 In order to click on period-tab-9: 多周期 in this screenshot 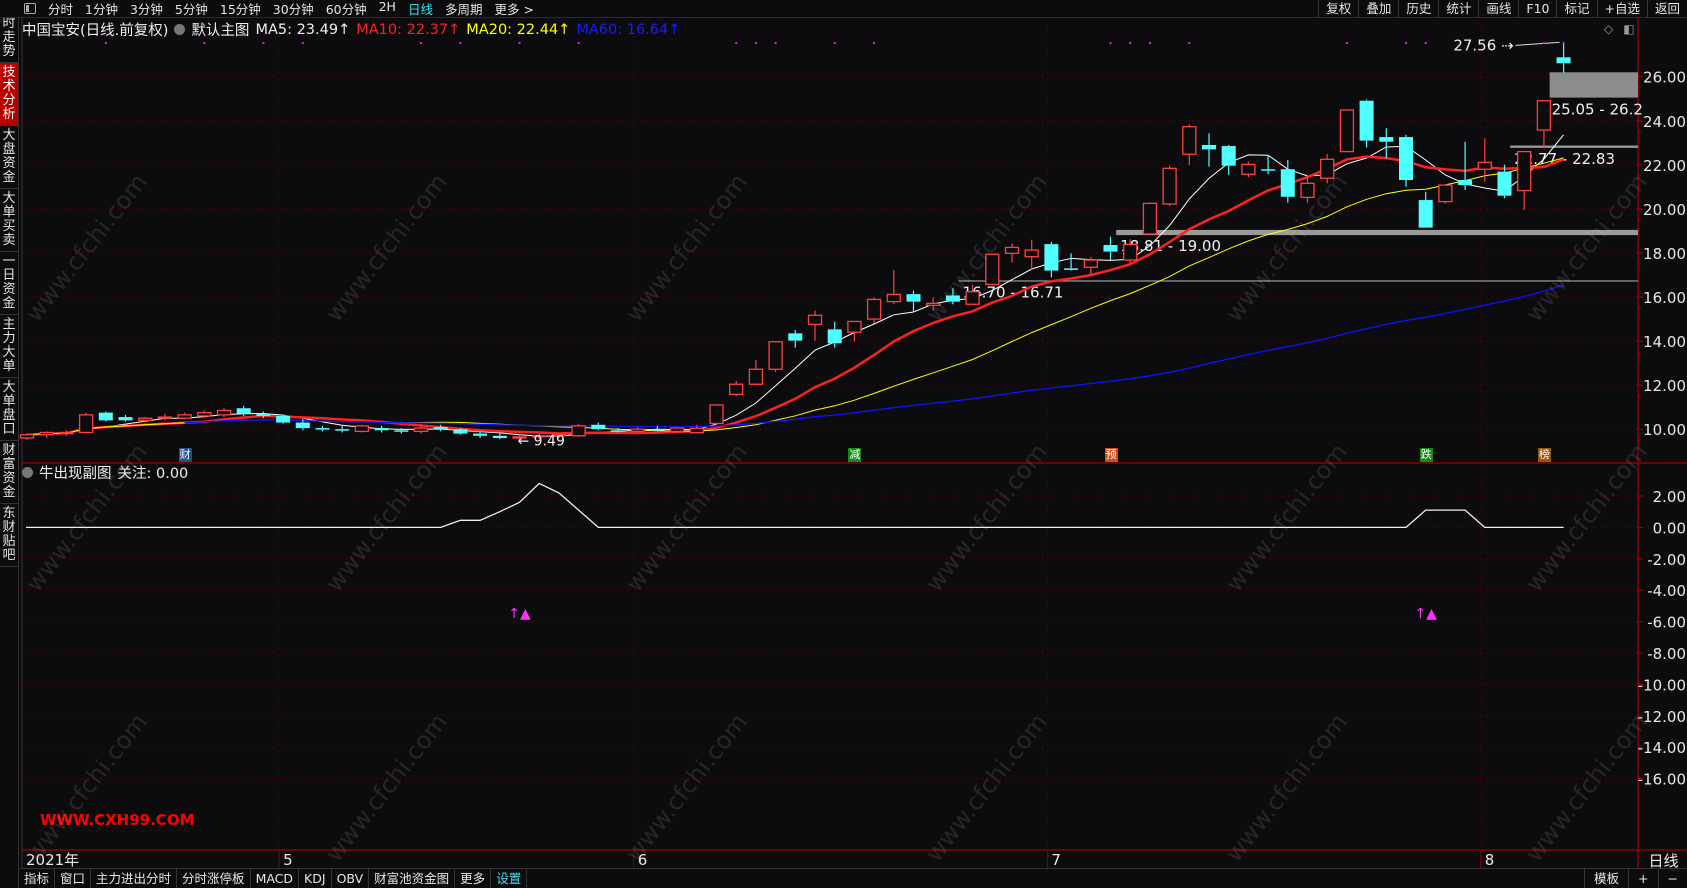, I will do `click(464, 9)`.